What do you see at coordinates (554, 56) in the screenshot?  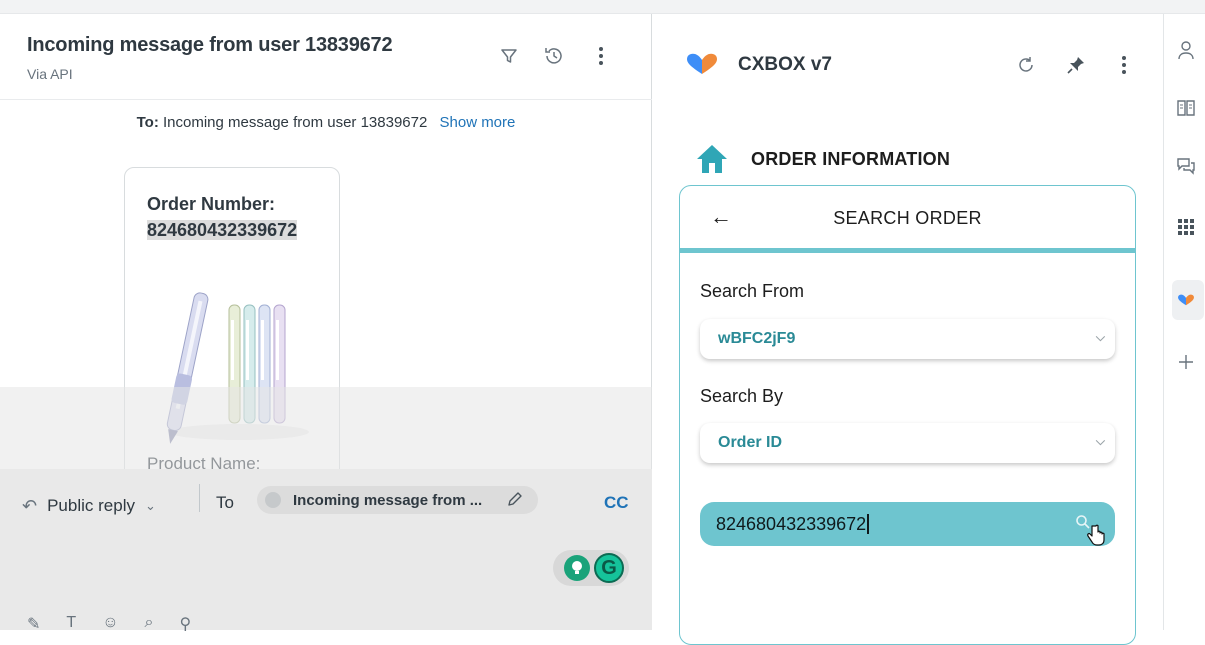 I see `history-icon` at bounding box center [554, 56].